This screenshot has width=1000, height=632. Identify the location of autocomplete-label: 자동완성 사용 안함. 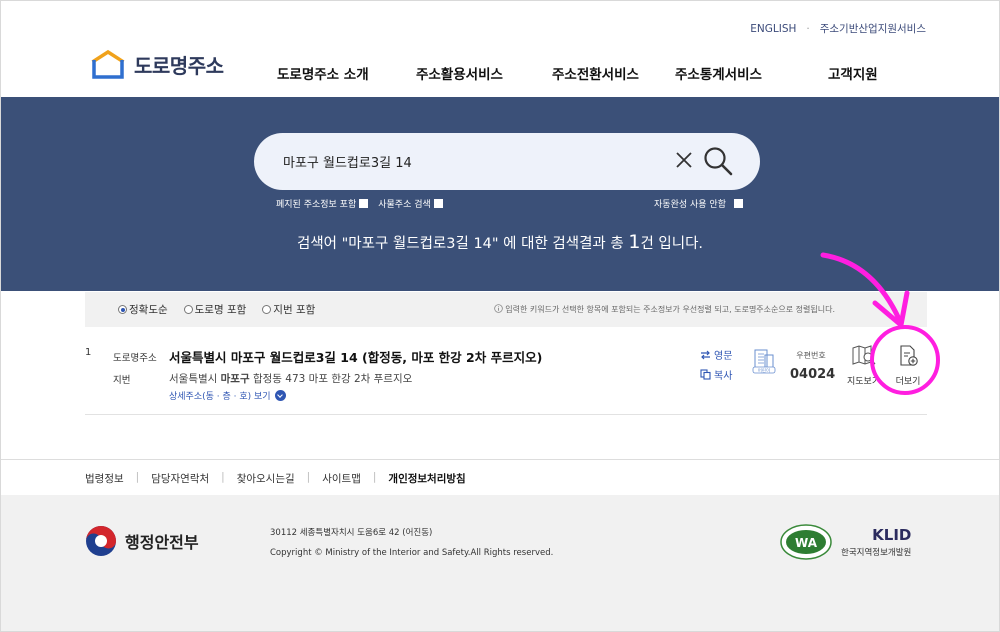
(690, 205).